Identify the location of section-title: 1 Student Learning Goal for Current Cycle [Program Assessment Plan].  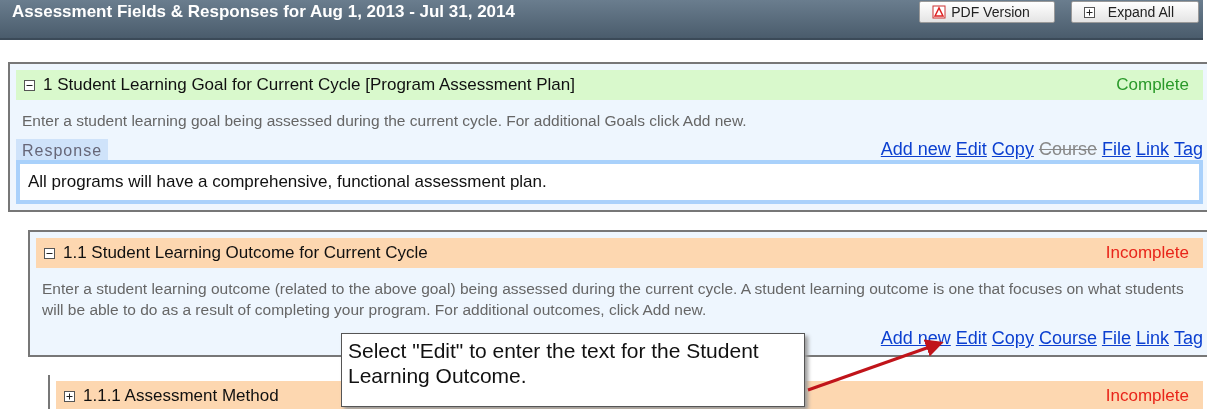
(299, 85).